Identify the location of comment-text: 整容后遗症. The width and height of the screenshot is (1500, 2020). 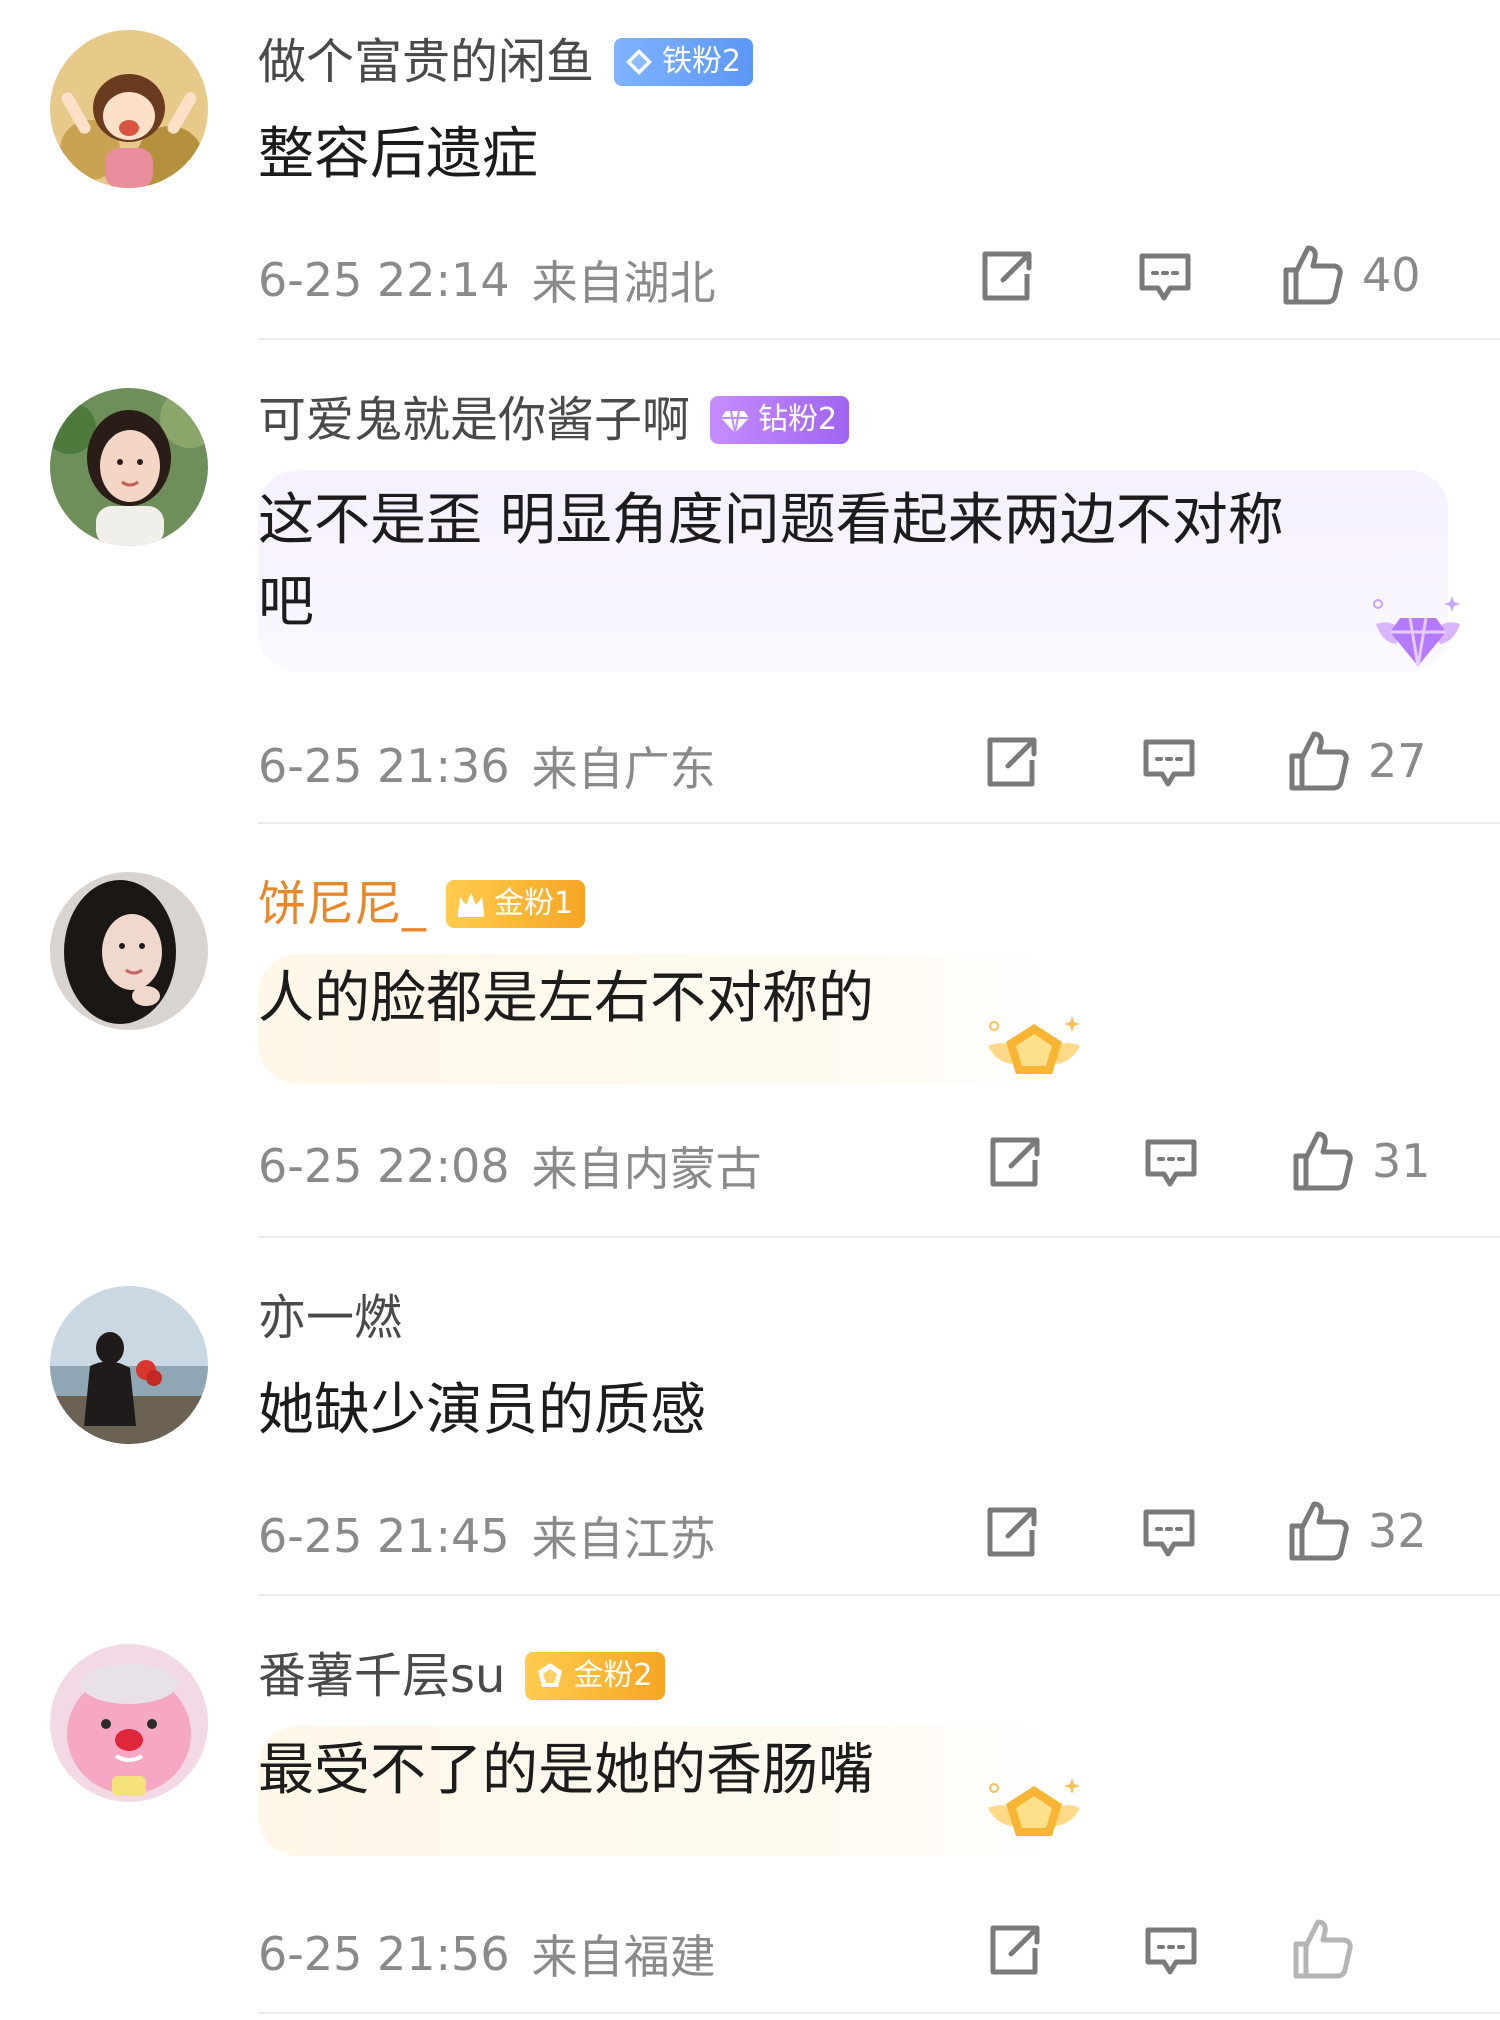
(398, 155).